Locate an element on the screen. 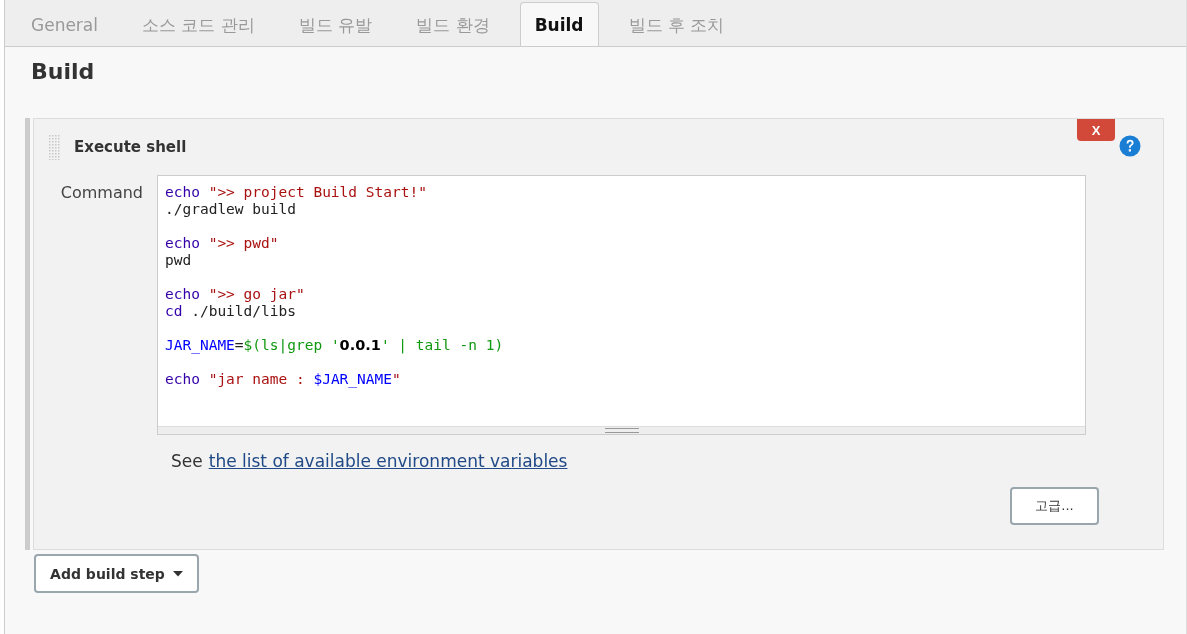 The height and width of the screenshot is (634, 1187). code-line: pwd is located at coordinates (179, 260).